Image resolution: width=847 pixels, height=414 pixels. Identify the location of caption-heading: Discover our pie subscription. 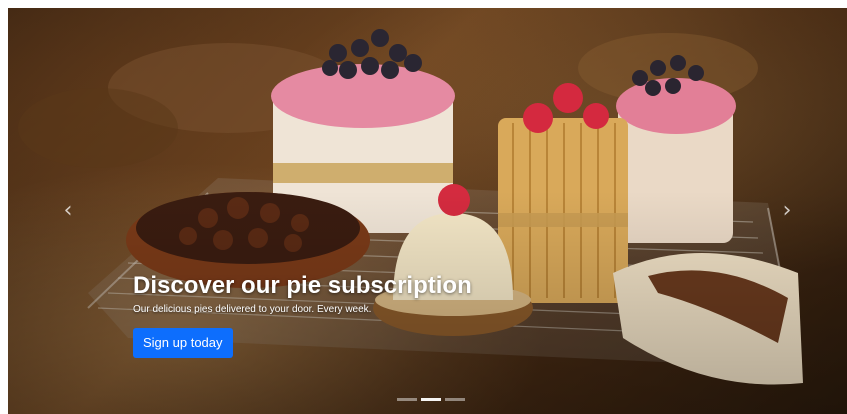
(302, 285).